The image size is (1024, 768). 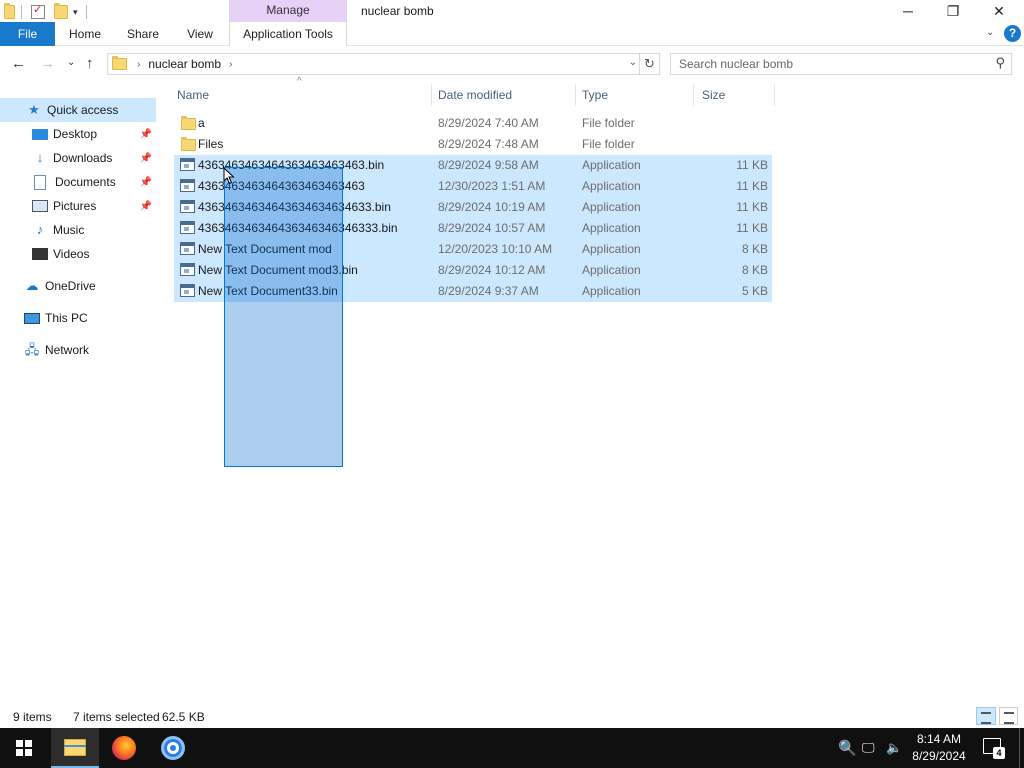 I want to click on file-date: 8/29/2024 10:12 AM, so click(x=492, y=270).